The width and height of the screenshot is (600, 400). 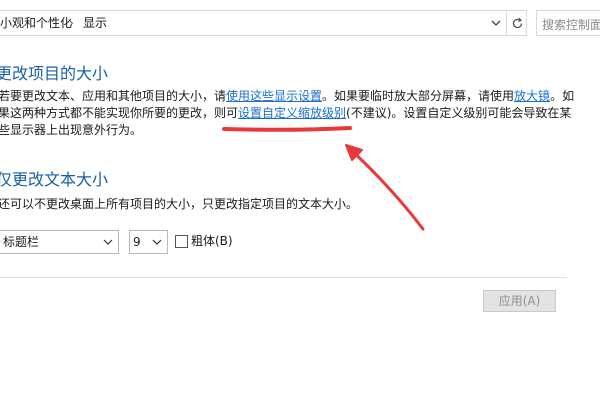 I want to click on underline-annotation, so click(x=287, y=129).